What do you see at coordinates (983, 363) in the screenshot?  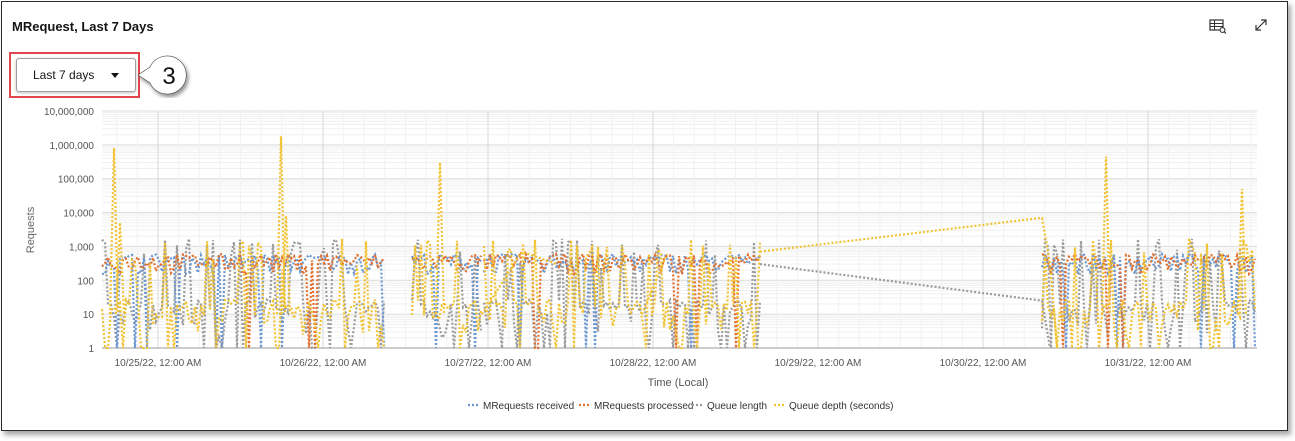 I see `x-tick-label: 10/30/22, 12:00 AM` at bounding box center [983, 363].